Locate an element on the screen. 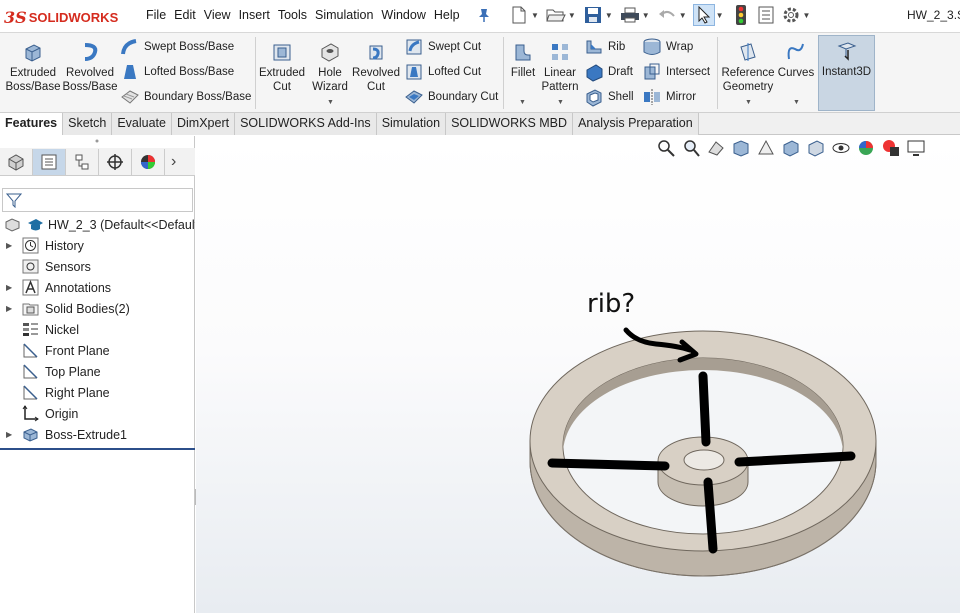  swept-boss-icon is located at coordinates (129, 47).